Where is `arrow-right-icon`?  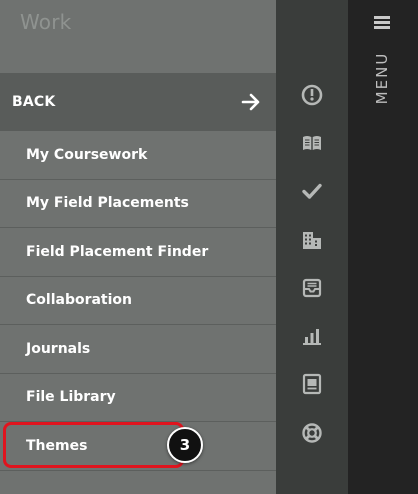
arrow-right-icon is located at coordinates (250, 102).